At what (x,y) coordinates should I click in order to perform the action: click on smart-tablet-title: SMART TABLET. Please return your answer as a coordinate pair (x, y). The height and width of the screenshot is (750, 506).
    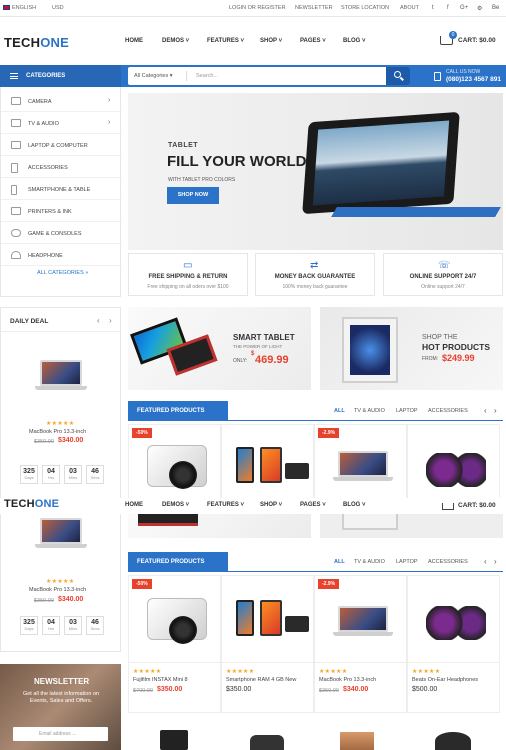
    Looking at the image, I should click on (264, 337).